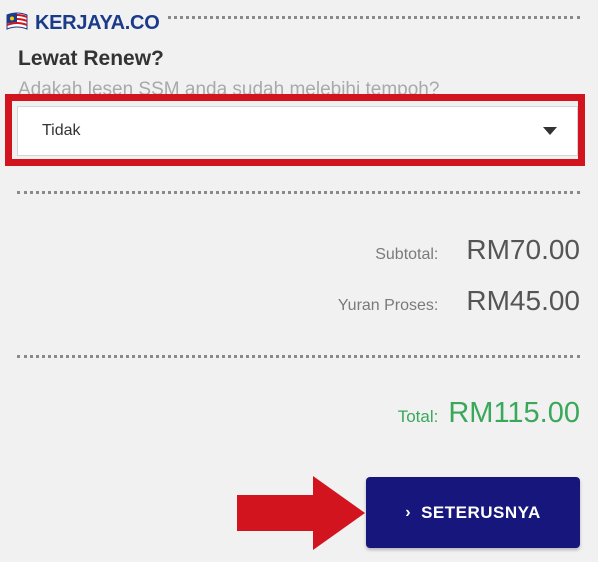  I want to click on subtotal-row: Subtotal: RM70.00, so click(477, 250).